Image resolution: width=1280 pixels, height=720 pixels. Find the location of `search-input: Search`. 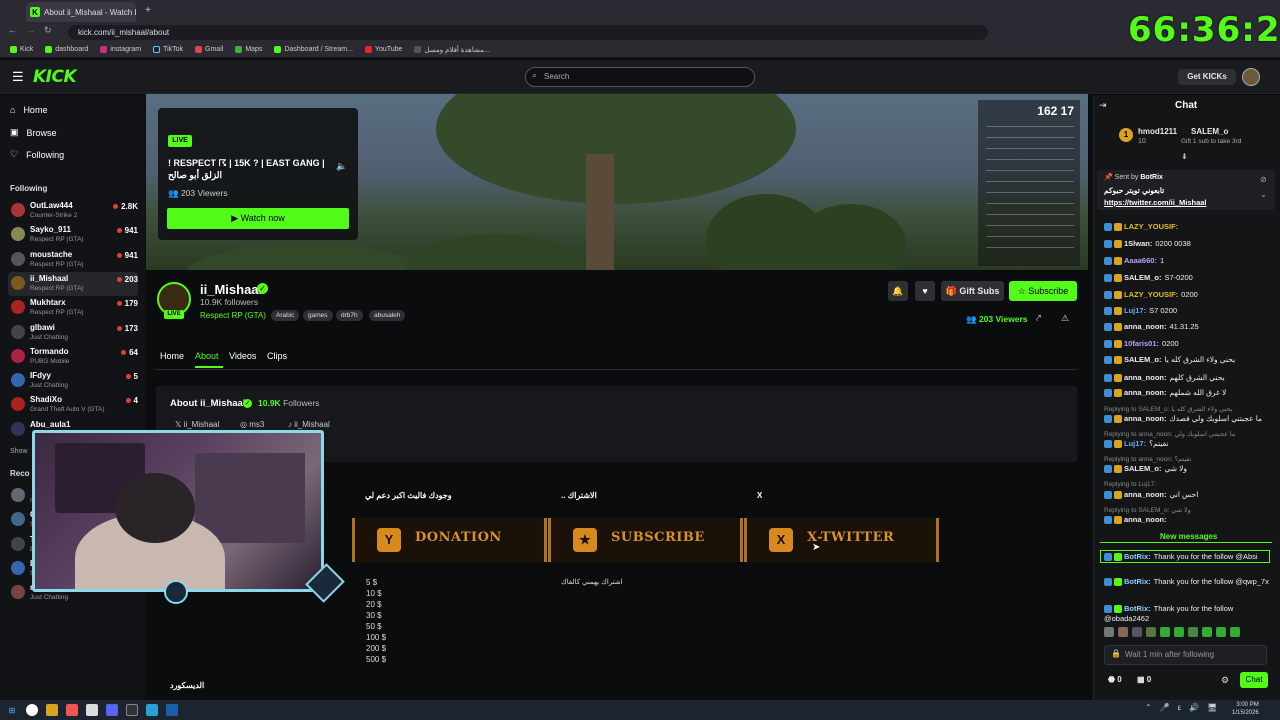

search-input: Search is located at coordinates (640, 77).